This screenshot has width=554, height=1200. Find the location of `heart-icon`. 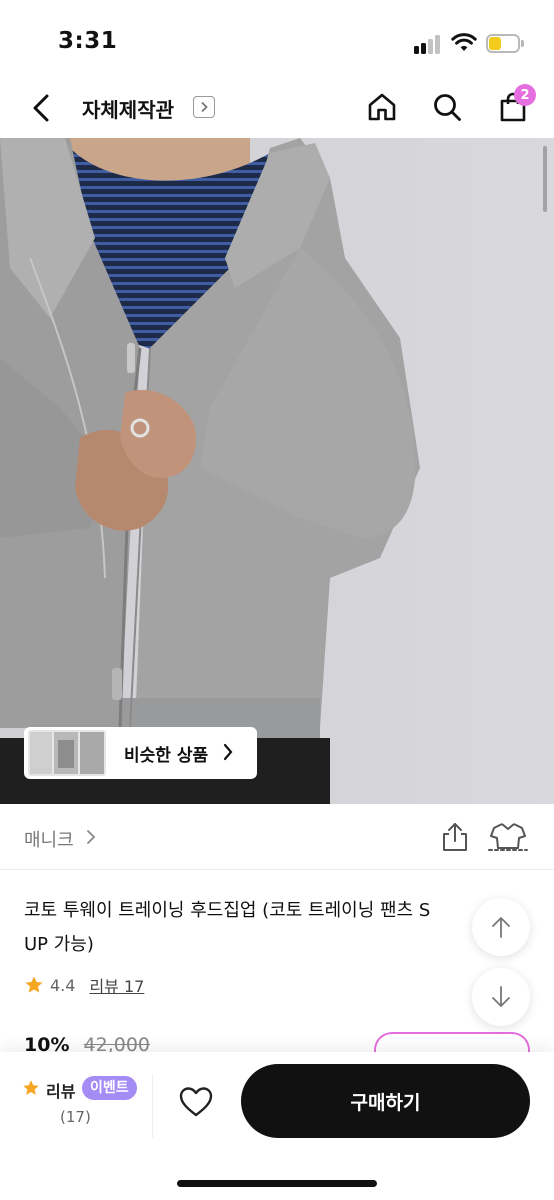

heart-icon is located at coordinates (196, 1102).